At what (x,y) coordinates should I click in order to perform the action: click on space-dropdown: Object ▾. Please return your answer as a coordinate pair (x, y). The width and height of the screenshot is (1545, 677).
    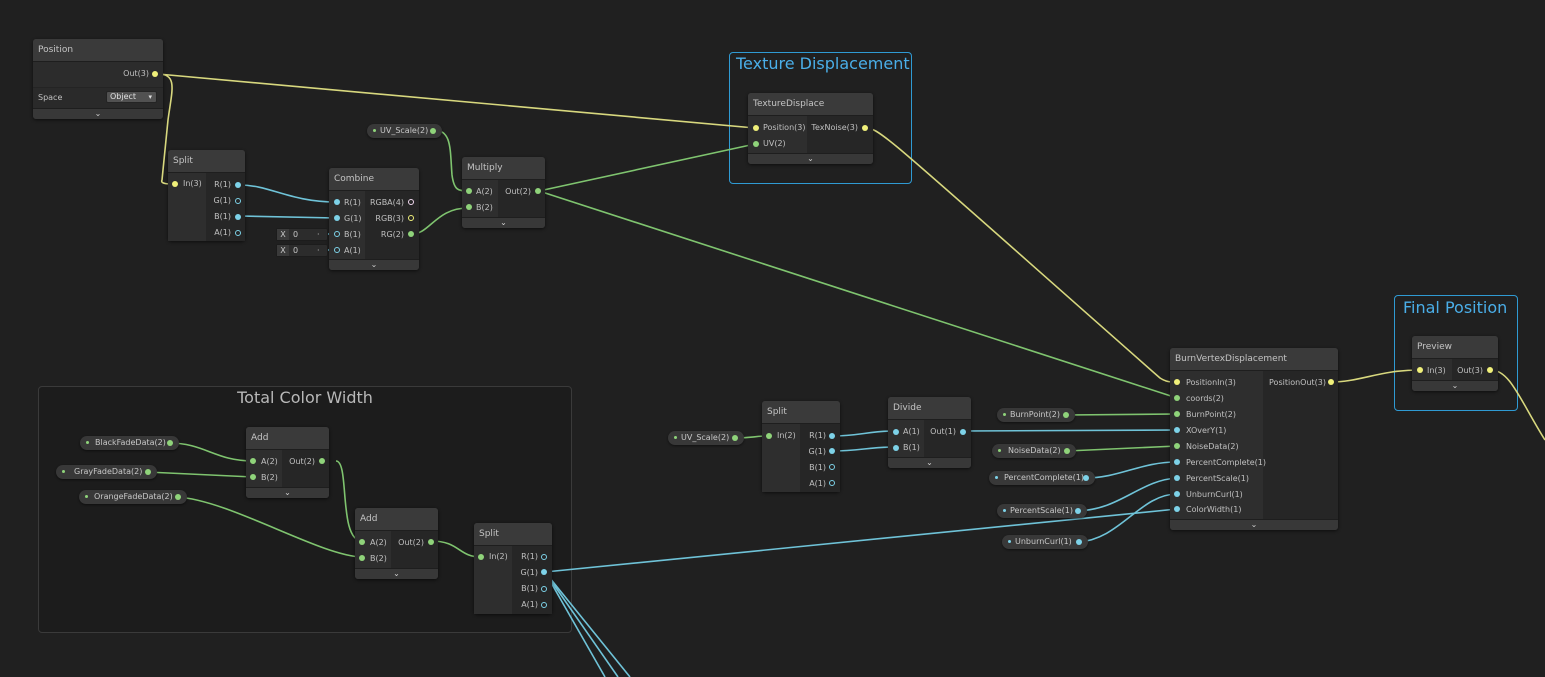
    Looking at the image, I should click on (131, 97).